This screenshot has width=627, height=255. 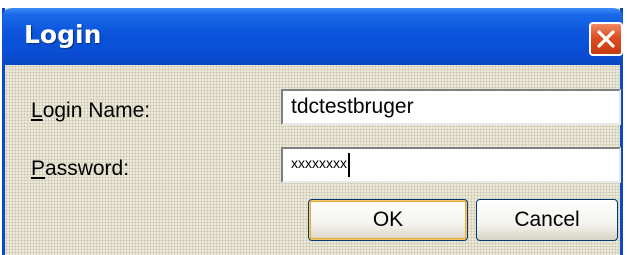 What do you see at coordinates (37, 110) in the screenshot?
I see `login-name-mnemonic: L` at bounding box center [37, 110].